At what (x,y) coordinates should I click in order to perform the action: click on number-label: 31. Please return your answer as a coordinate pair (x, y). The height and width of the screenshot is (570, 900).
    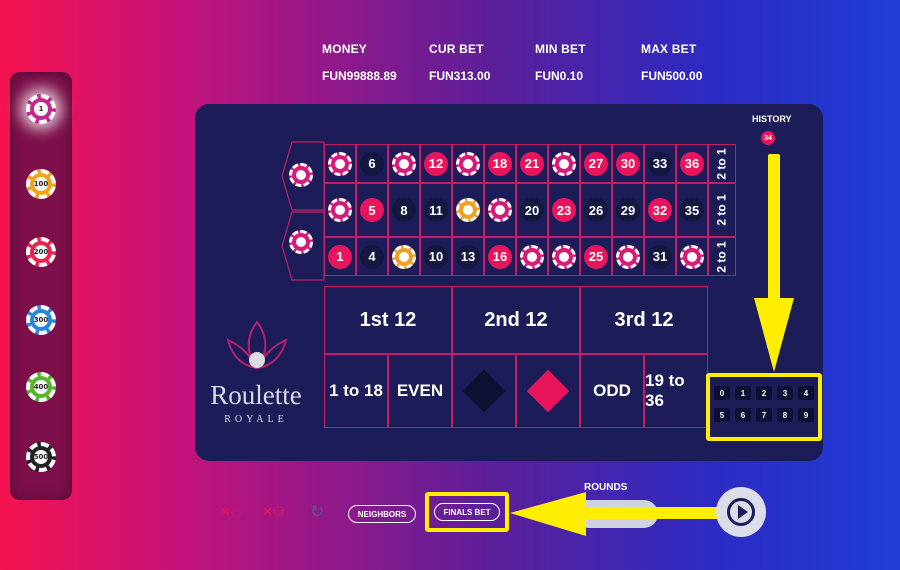
    Looking at the image, I should click on (660, 256).